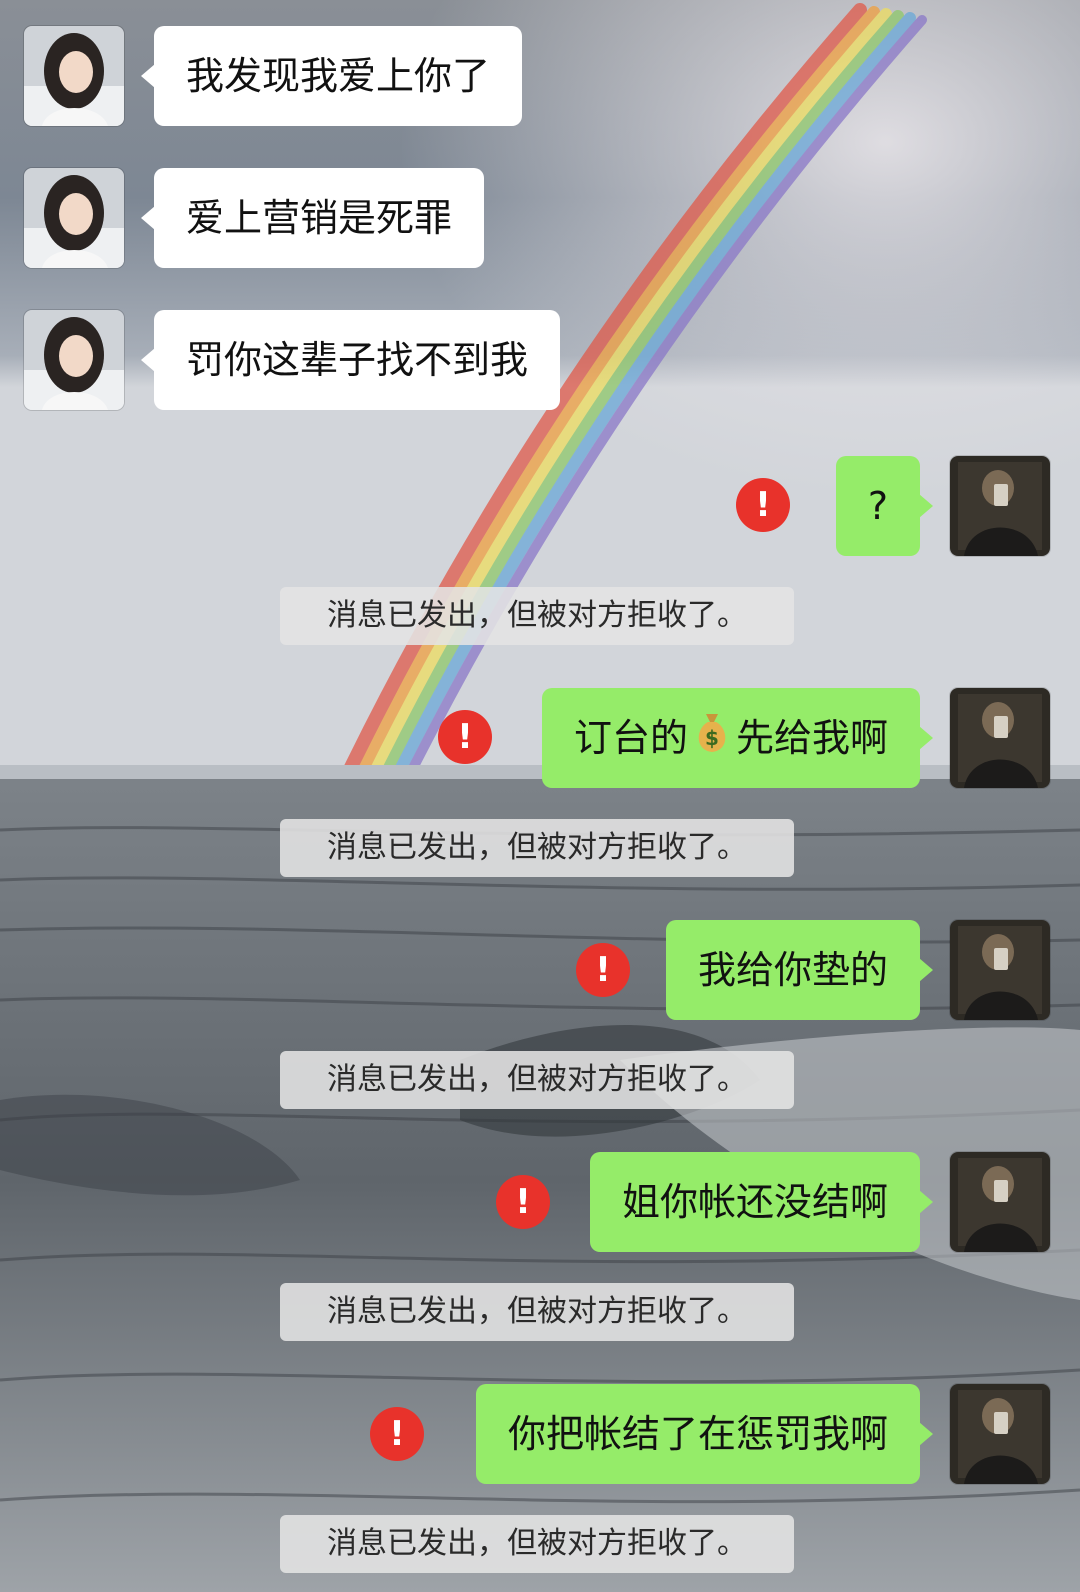 The height and width of the screenshot is (1592, 1080). Describe the element at coordinates (319, 218) in the screenshot. I see `message-text: 爱上营销是死罪` at that location.